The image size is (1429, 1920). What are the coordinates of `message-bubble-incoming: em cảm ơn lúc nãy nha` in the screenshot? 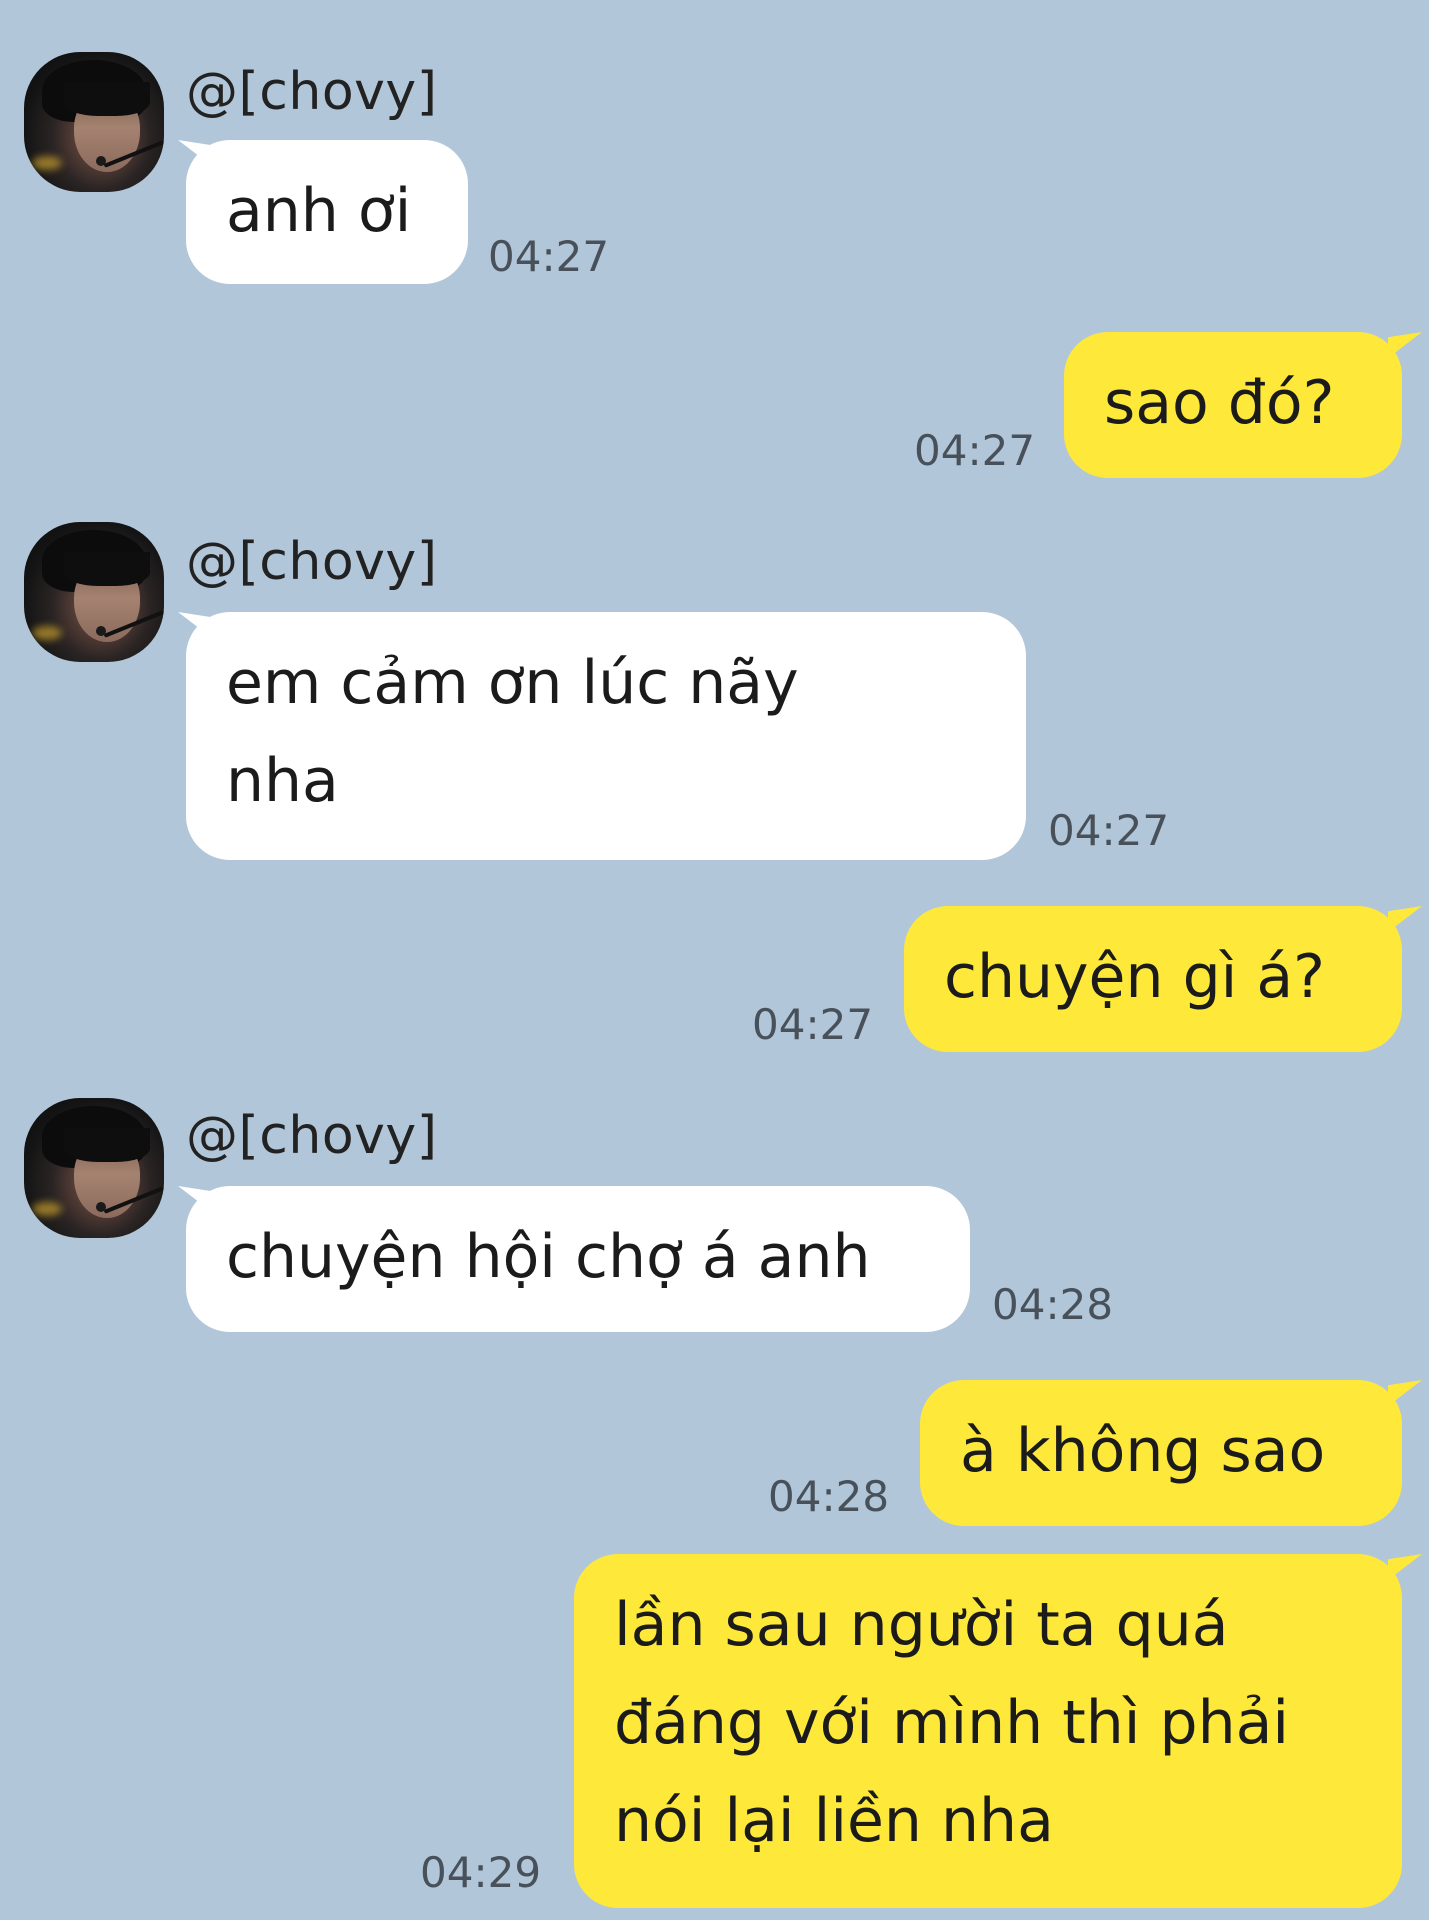 It's located at (606, 736).